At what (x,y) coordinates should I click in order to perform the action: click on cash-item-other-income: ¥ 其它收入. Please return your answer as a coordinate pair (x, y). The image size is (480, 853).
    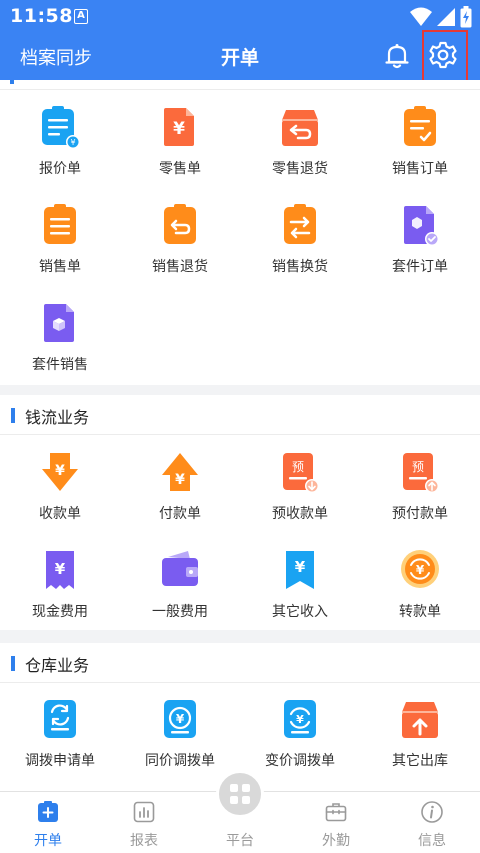
    Looking at the image, I should click on (300, 597).